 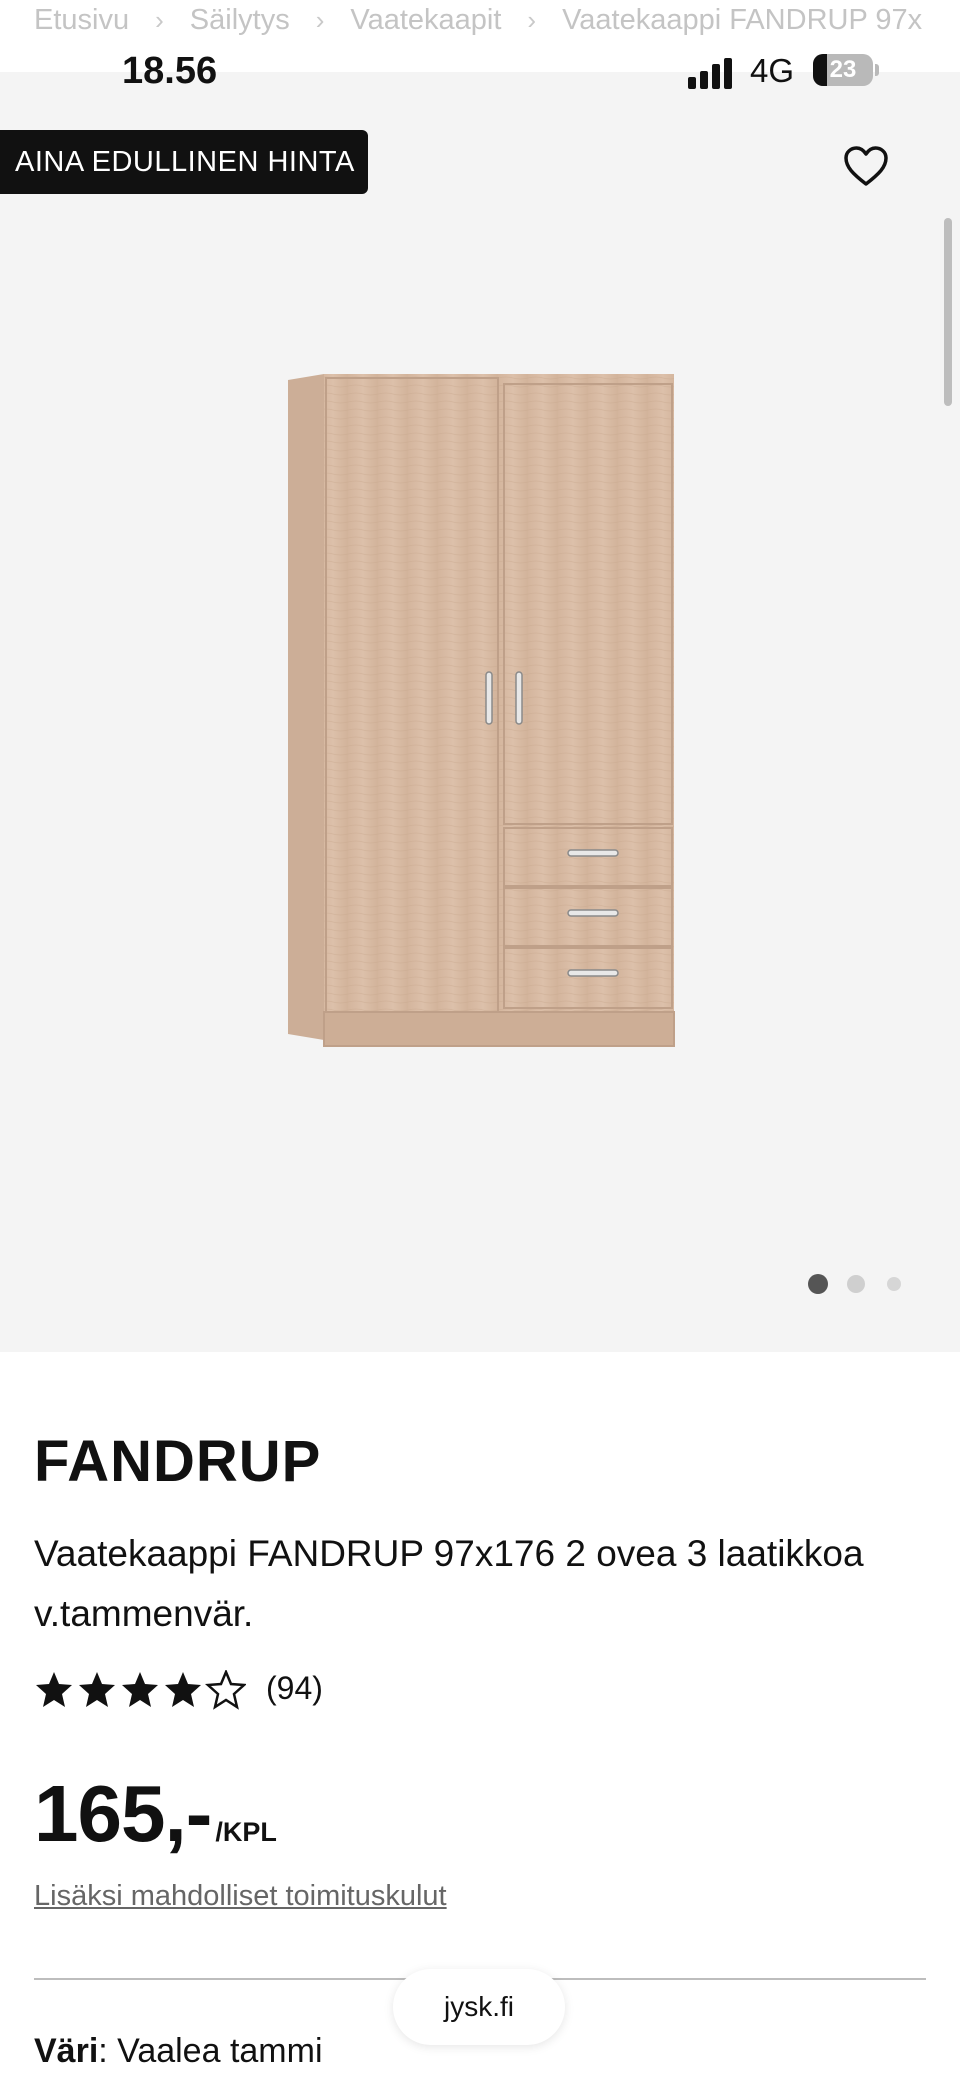 What do you see at coordinates (123, 1813) in the screenshot?
I see `price-value: 165,-` at bounding box center [123, 1813].